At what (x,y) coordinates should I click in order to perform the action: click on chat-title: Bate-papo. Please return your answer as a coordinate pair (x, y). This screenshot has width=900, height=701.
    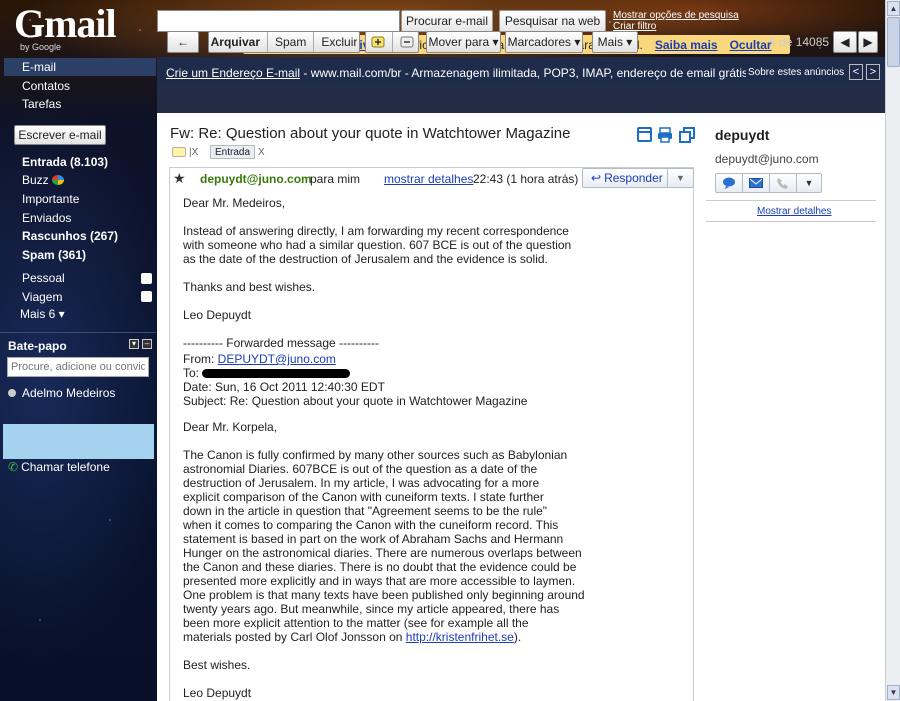
    Looking at the image, I should click on (37, 346).